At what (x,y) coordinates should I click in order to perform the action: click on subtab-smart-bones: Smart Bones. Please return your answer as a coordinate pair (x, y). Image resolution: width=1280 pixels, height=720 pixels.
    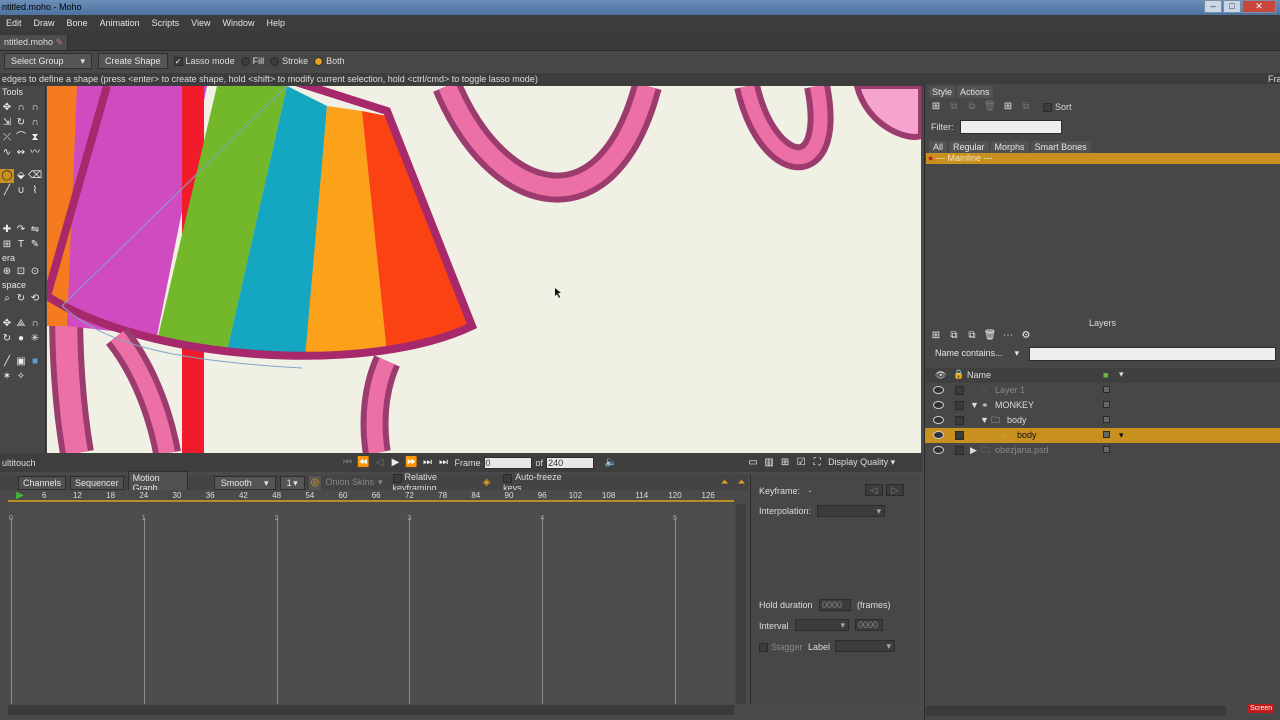
    Looking at the image, I should click on (1060, 147).